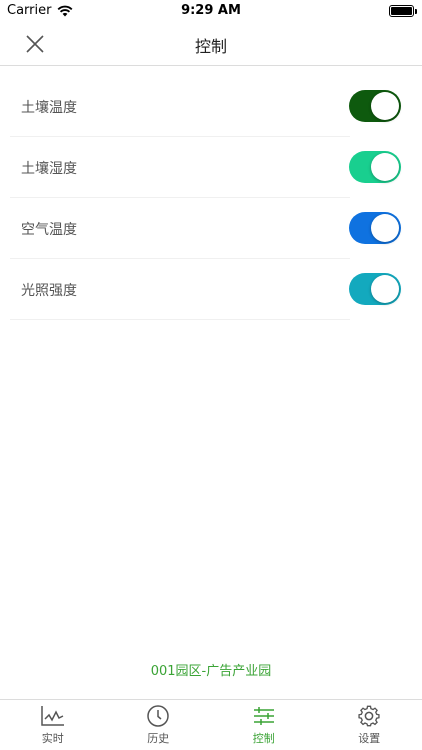  What do you see at coordinates (263, 716) in the screenshot?
I see `sliders-icon` at bounding box center [263, 716].